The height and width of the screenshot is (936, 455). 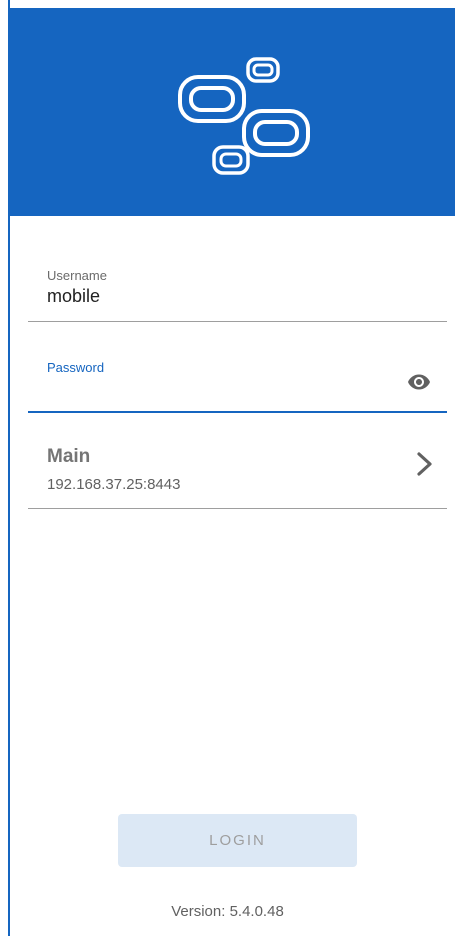 What do you see at coordinates (76, 367) in the screenshot?
I see `password-label: Password` at bounding box center [76, 367].